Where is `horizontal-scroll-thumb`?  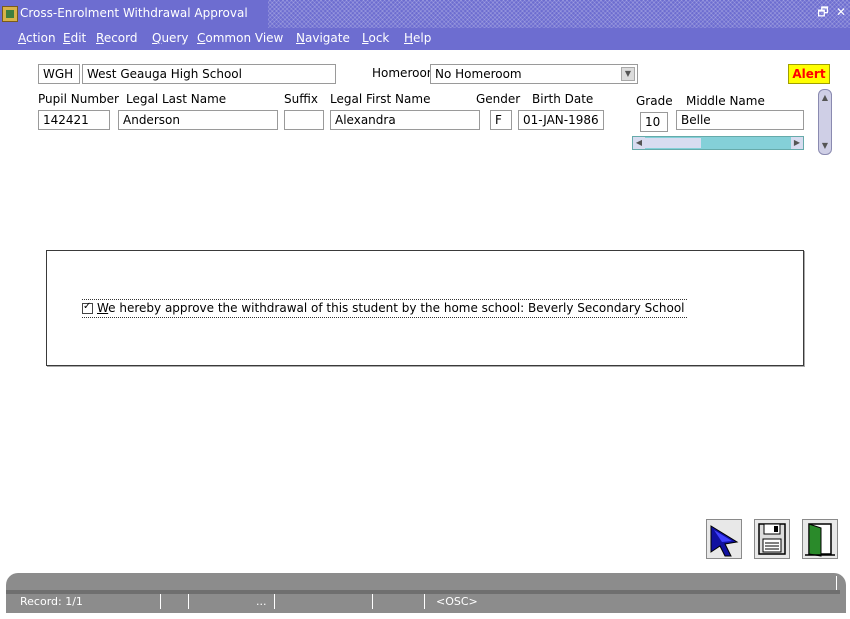
horizontal-scroll-thumb is located at coordinates (673, 143).